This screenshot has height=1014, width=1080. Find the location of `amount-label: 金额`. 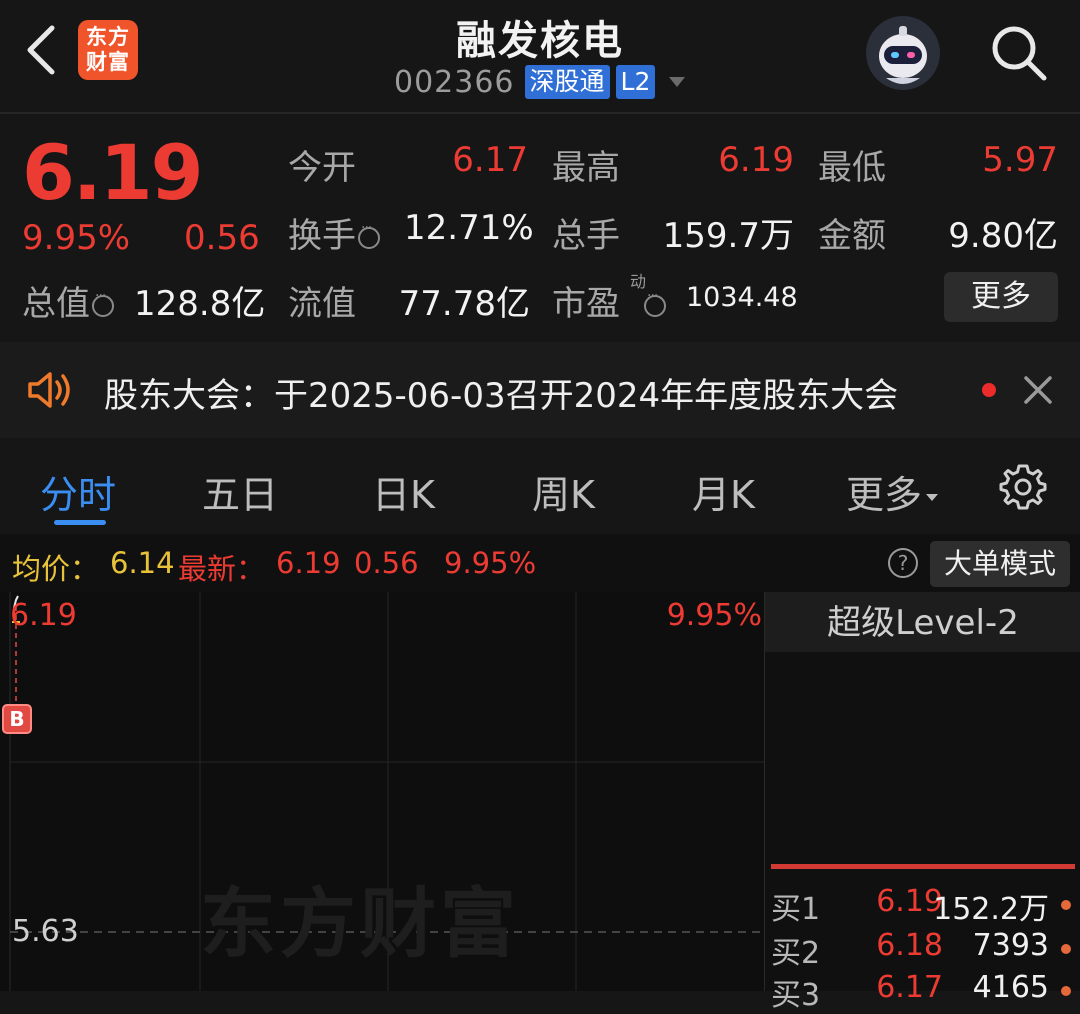

amount-label: 金额 is located at coordinates (852, 236).